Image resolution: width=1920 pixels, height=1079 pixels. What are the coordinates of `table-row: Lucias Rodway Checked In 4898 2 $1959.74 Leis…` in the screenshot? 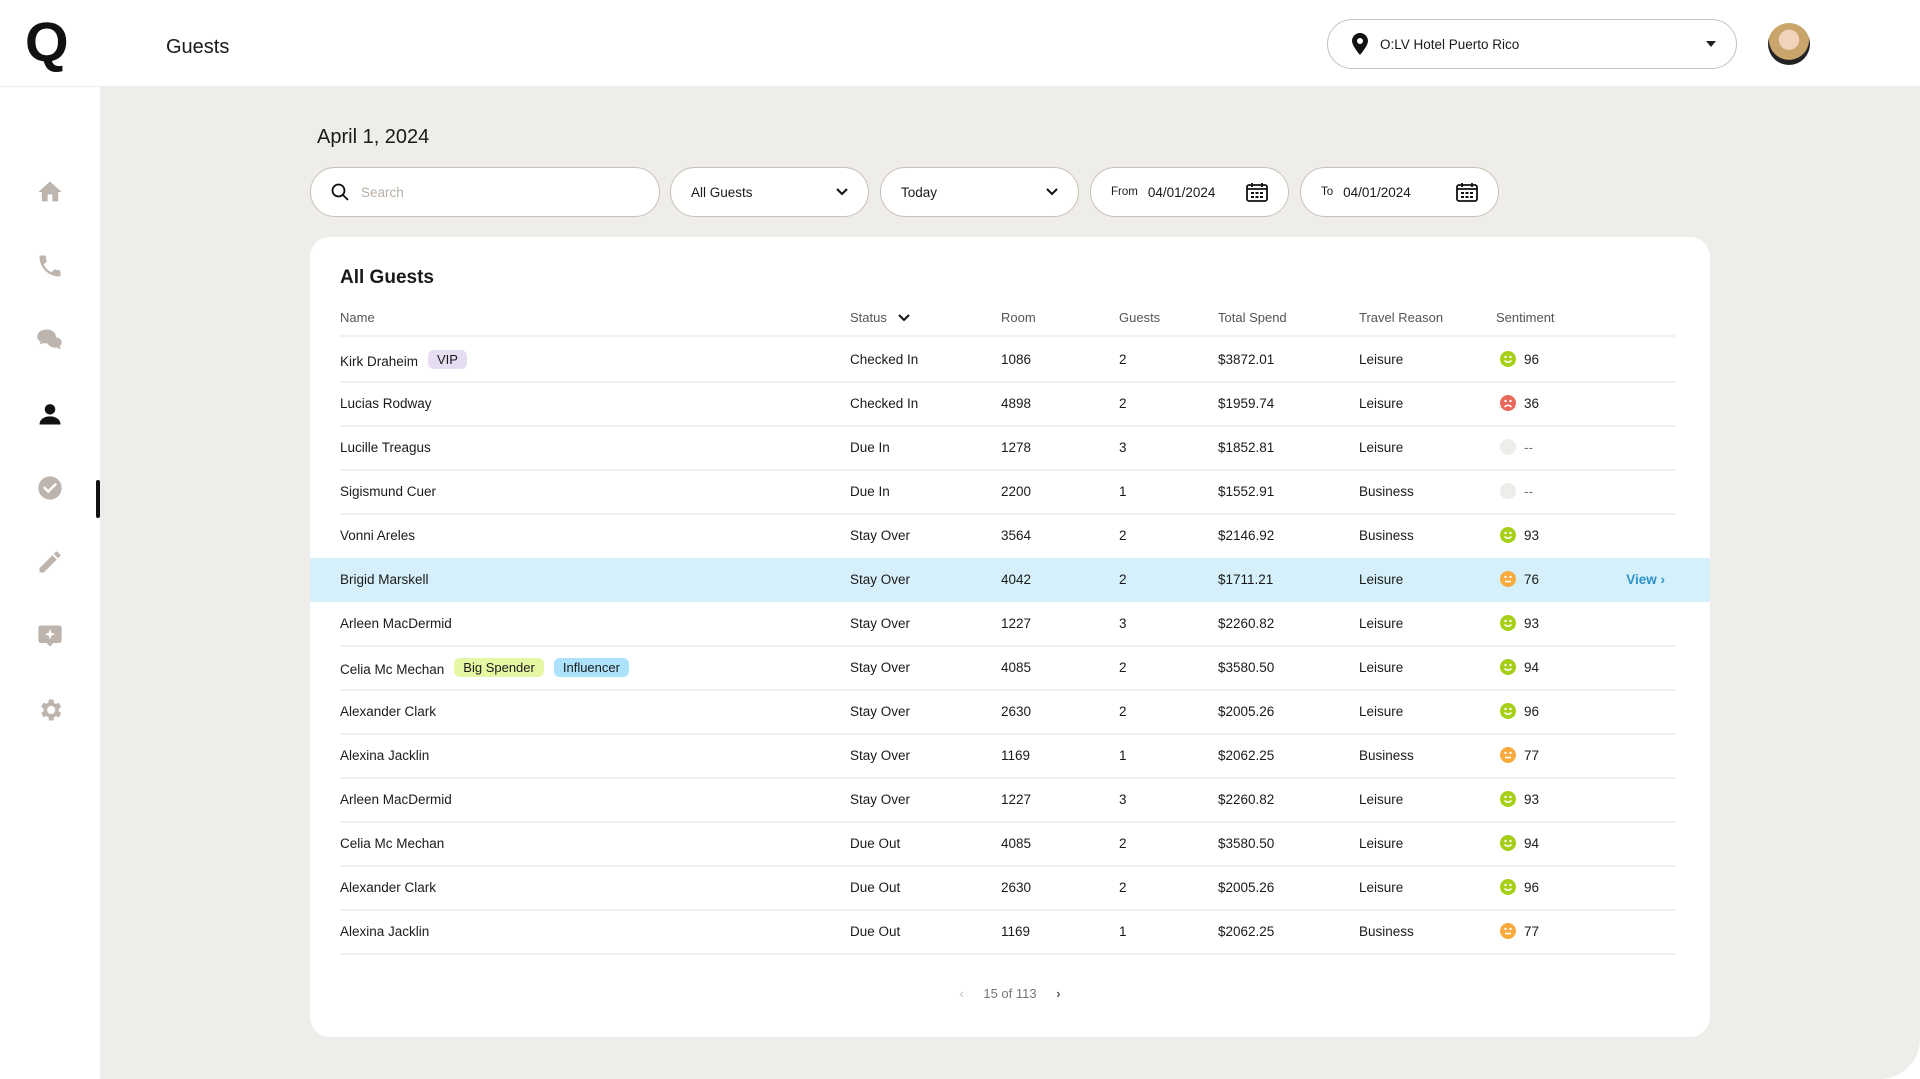 It's located at (1010, 404).